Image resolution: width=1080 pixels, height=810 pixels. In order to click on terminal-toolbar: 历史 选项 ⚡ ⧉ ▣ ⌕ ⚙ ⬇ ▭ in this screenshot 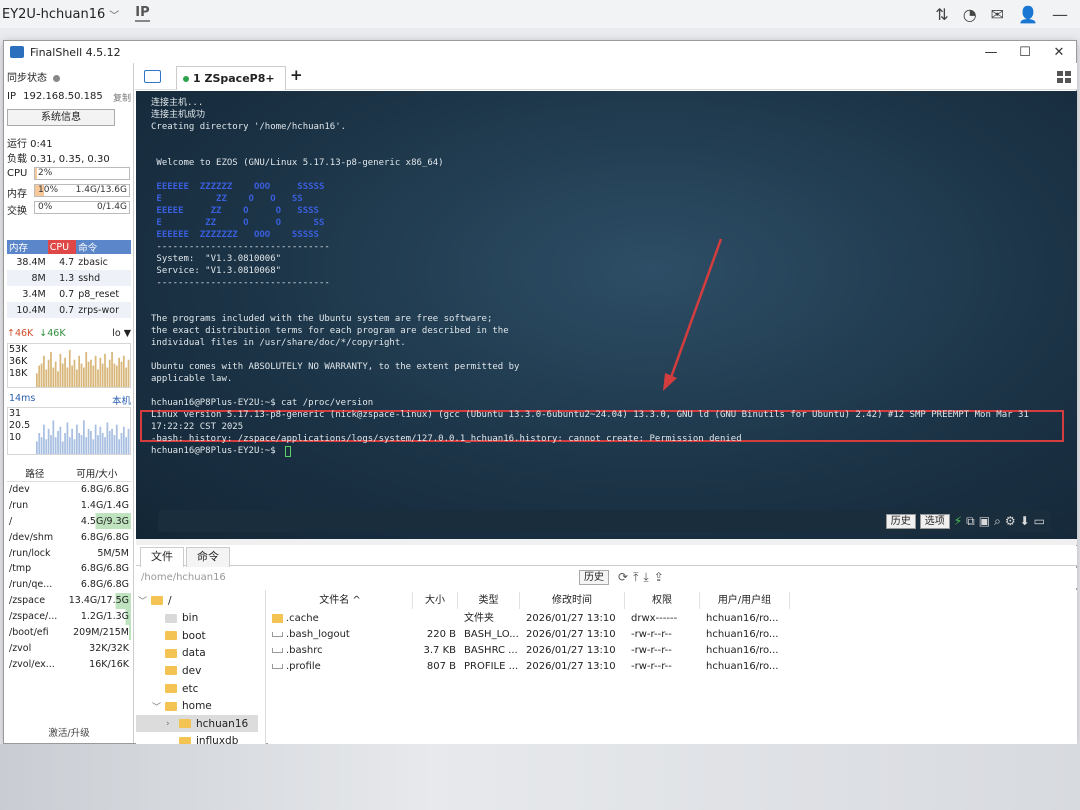, I will do `click(604, 521)`.